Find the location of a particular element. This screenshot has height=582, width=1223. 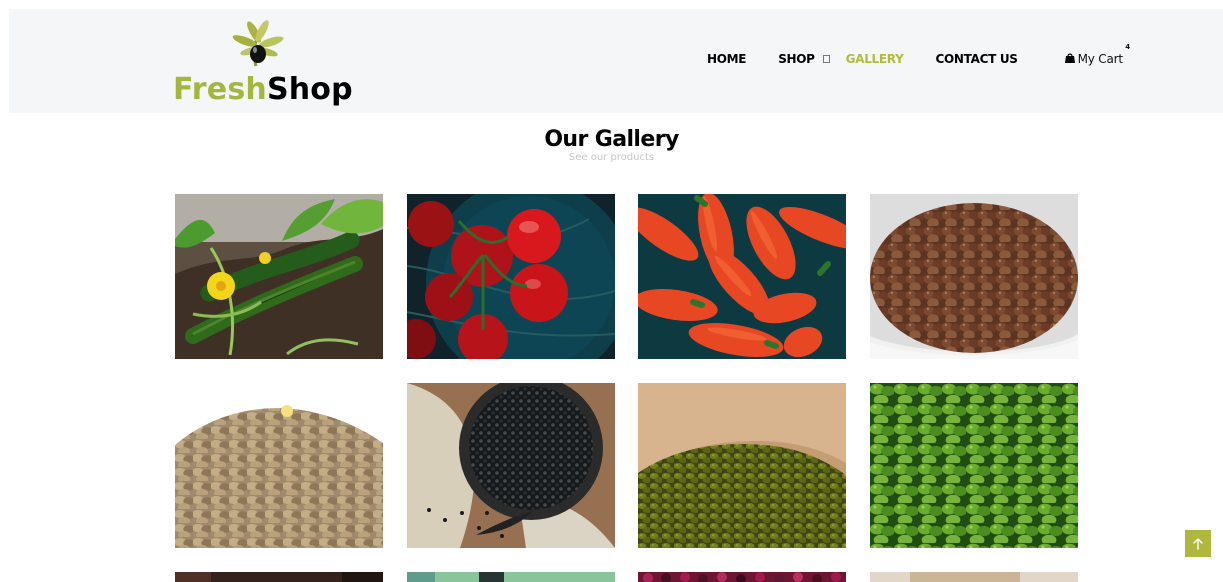

gallery-image-beige-lentils is located at coordinates (279, 465).